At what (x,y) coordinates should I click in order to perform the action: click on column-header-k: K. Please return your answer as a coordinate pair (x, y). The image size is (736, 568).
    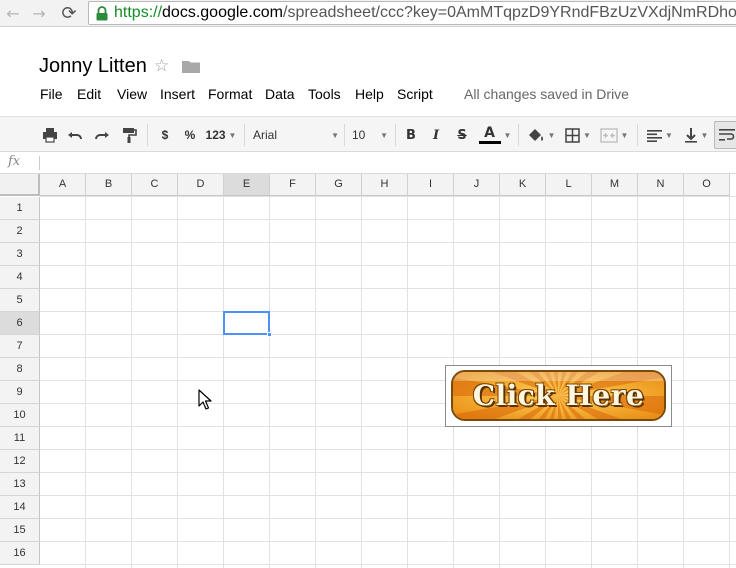
    Looking at the image, I should click on (523, 185).